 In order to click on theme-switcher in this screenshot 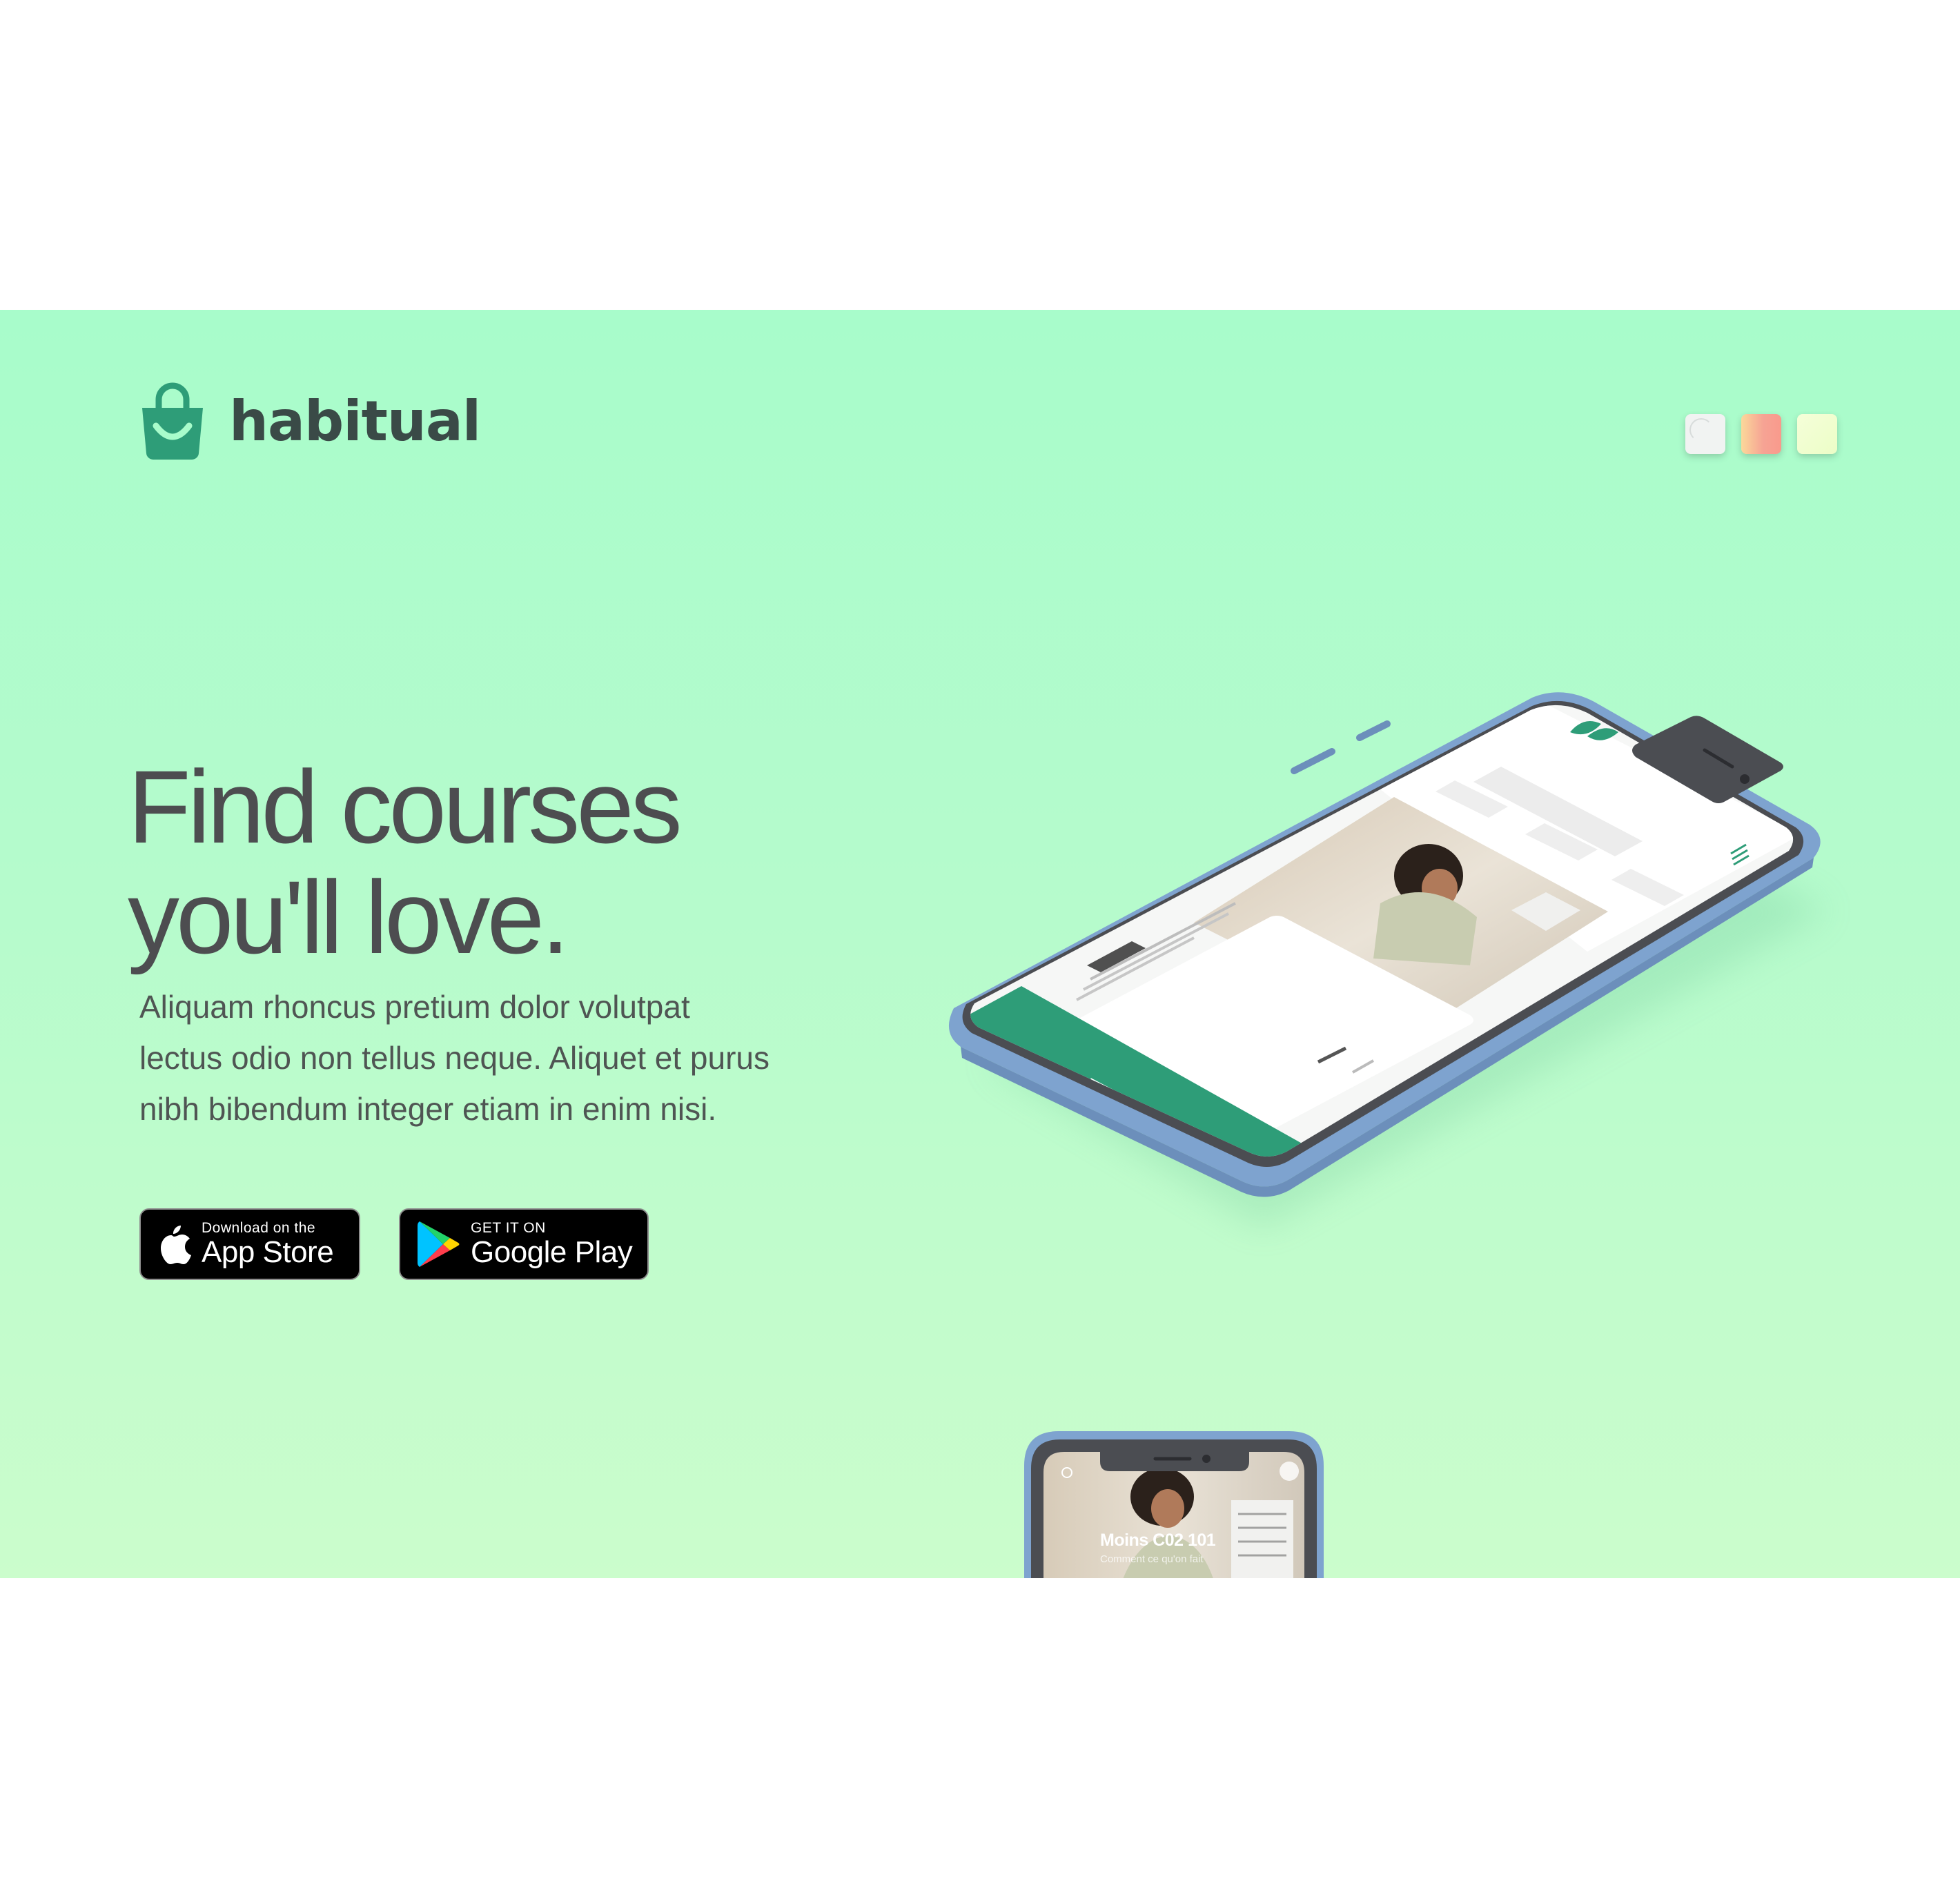, I will do `click(1761, 434)`.